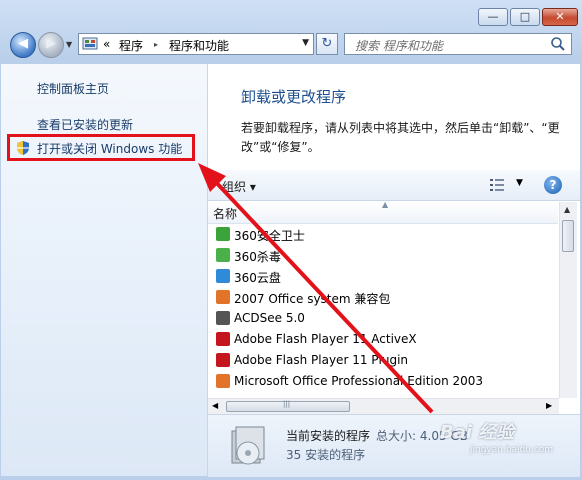 This screenshot has height=480, width=582. What do you see at coordinates (223, 381) in the screenshot?
I see `office-icon` at bounding box center [223, 381].